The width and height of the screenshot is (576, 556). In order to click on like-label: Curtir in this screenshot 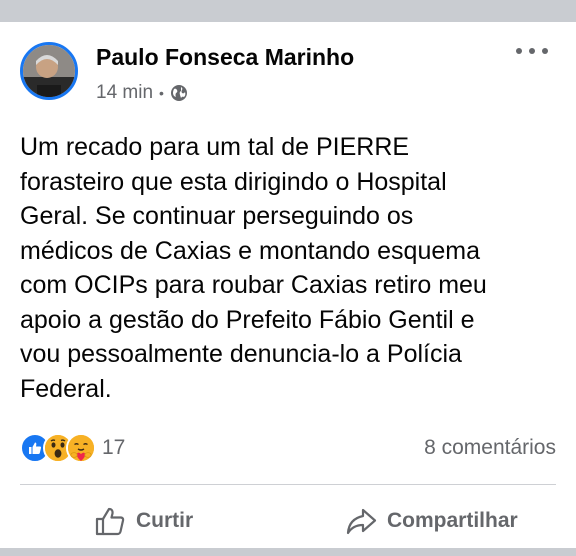, I will do `click(165, 520)`.